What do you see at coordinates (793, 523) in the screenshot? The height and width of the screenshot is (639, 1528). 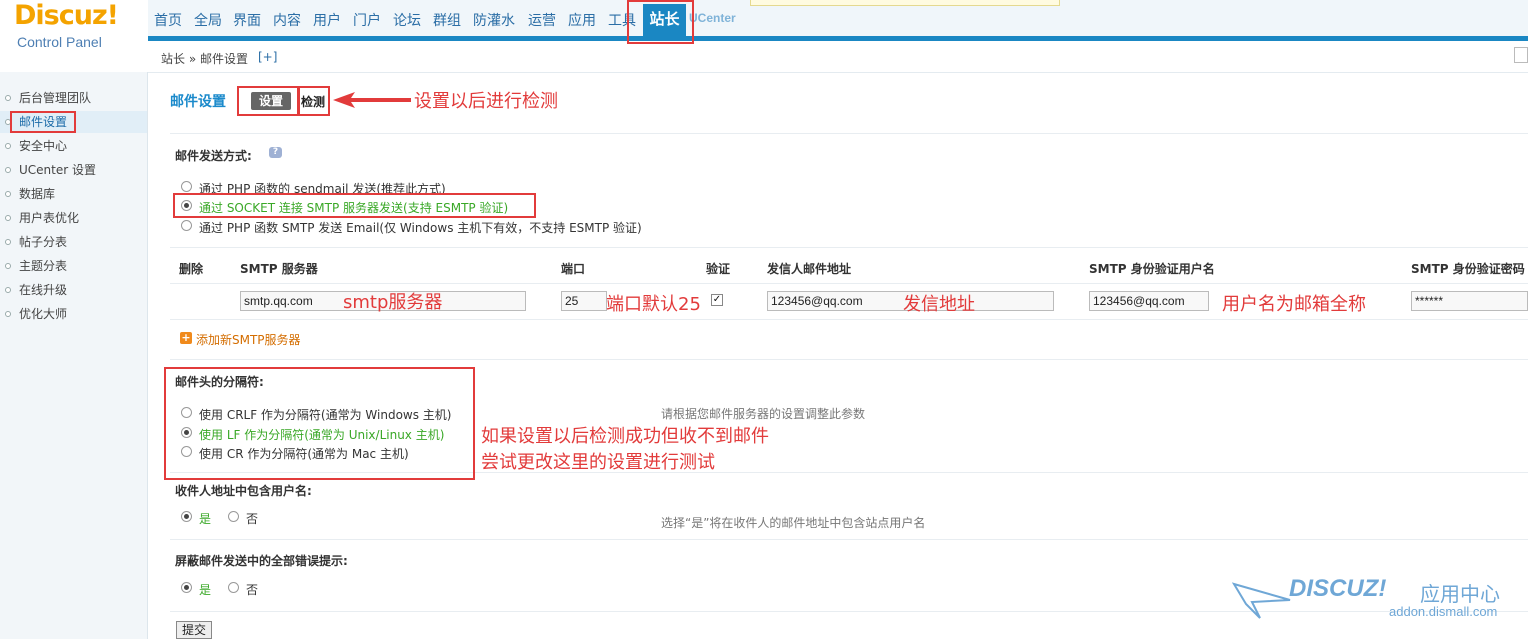 I see `include-username-tip: 选择“是”将在收件人的邮件地址中包含站点用户名` at bounding box center [793, 523].